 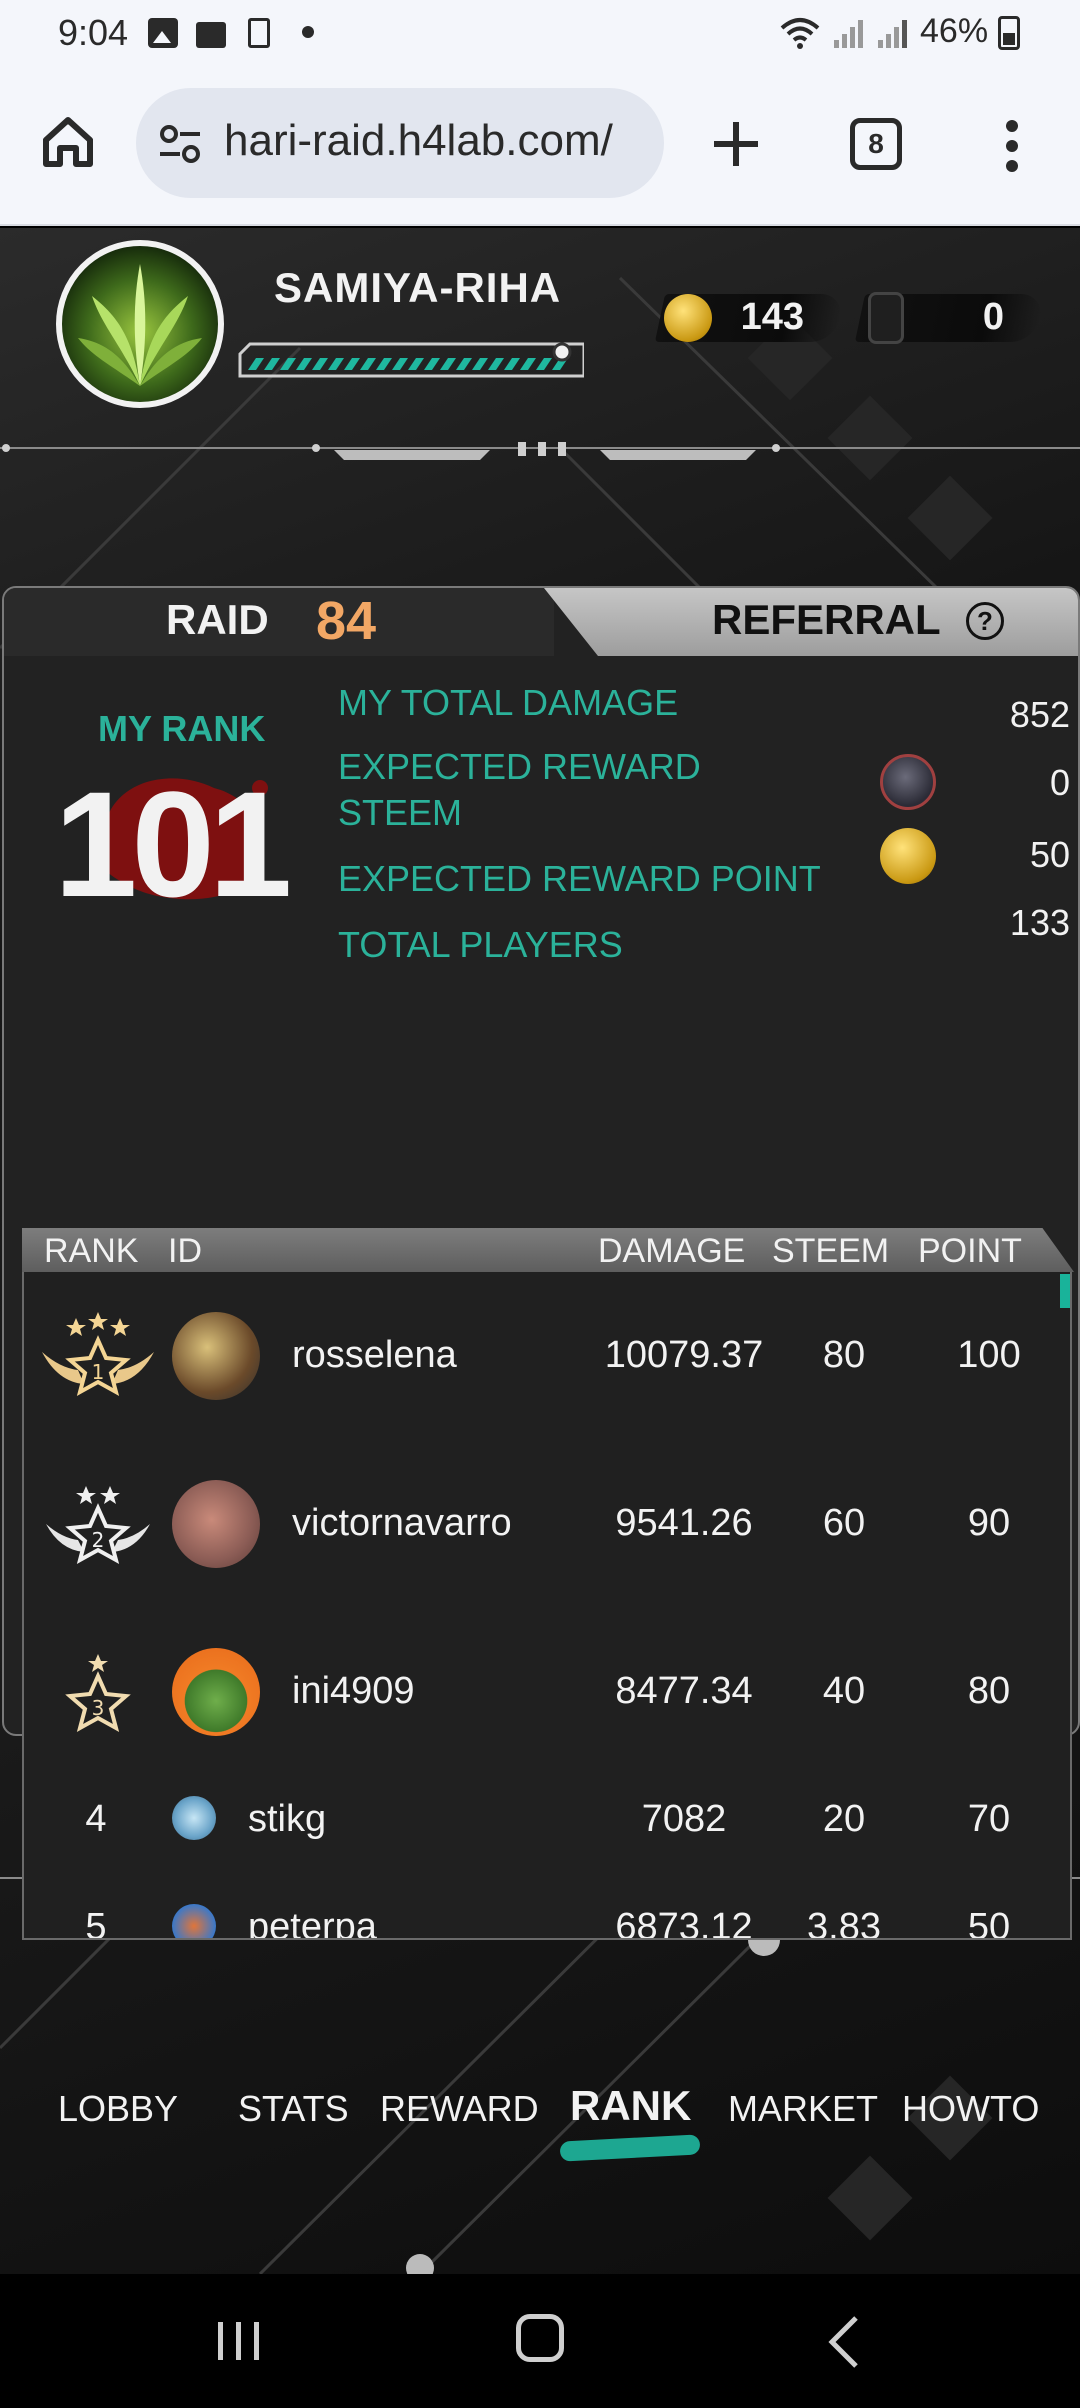 I want to click on steem-icon, so click(x=908, y=782).